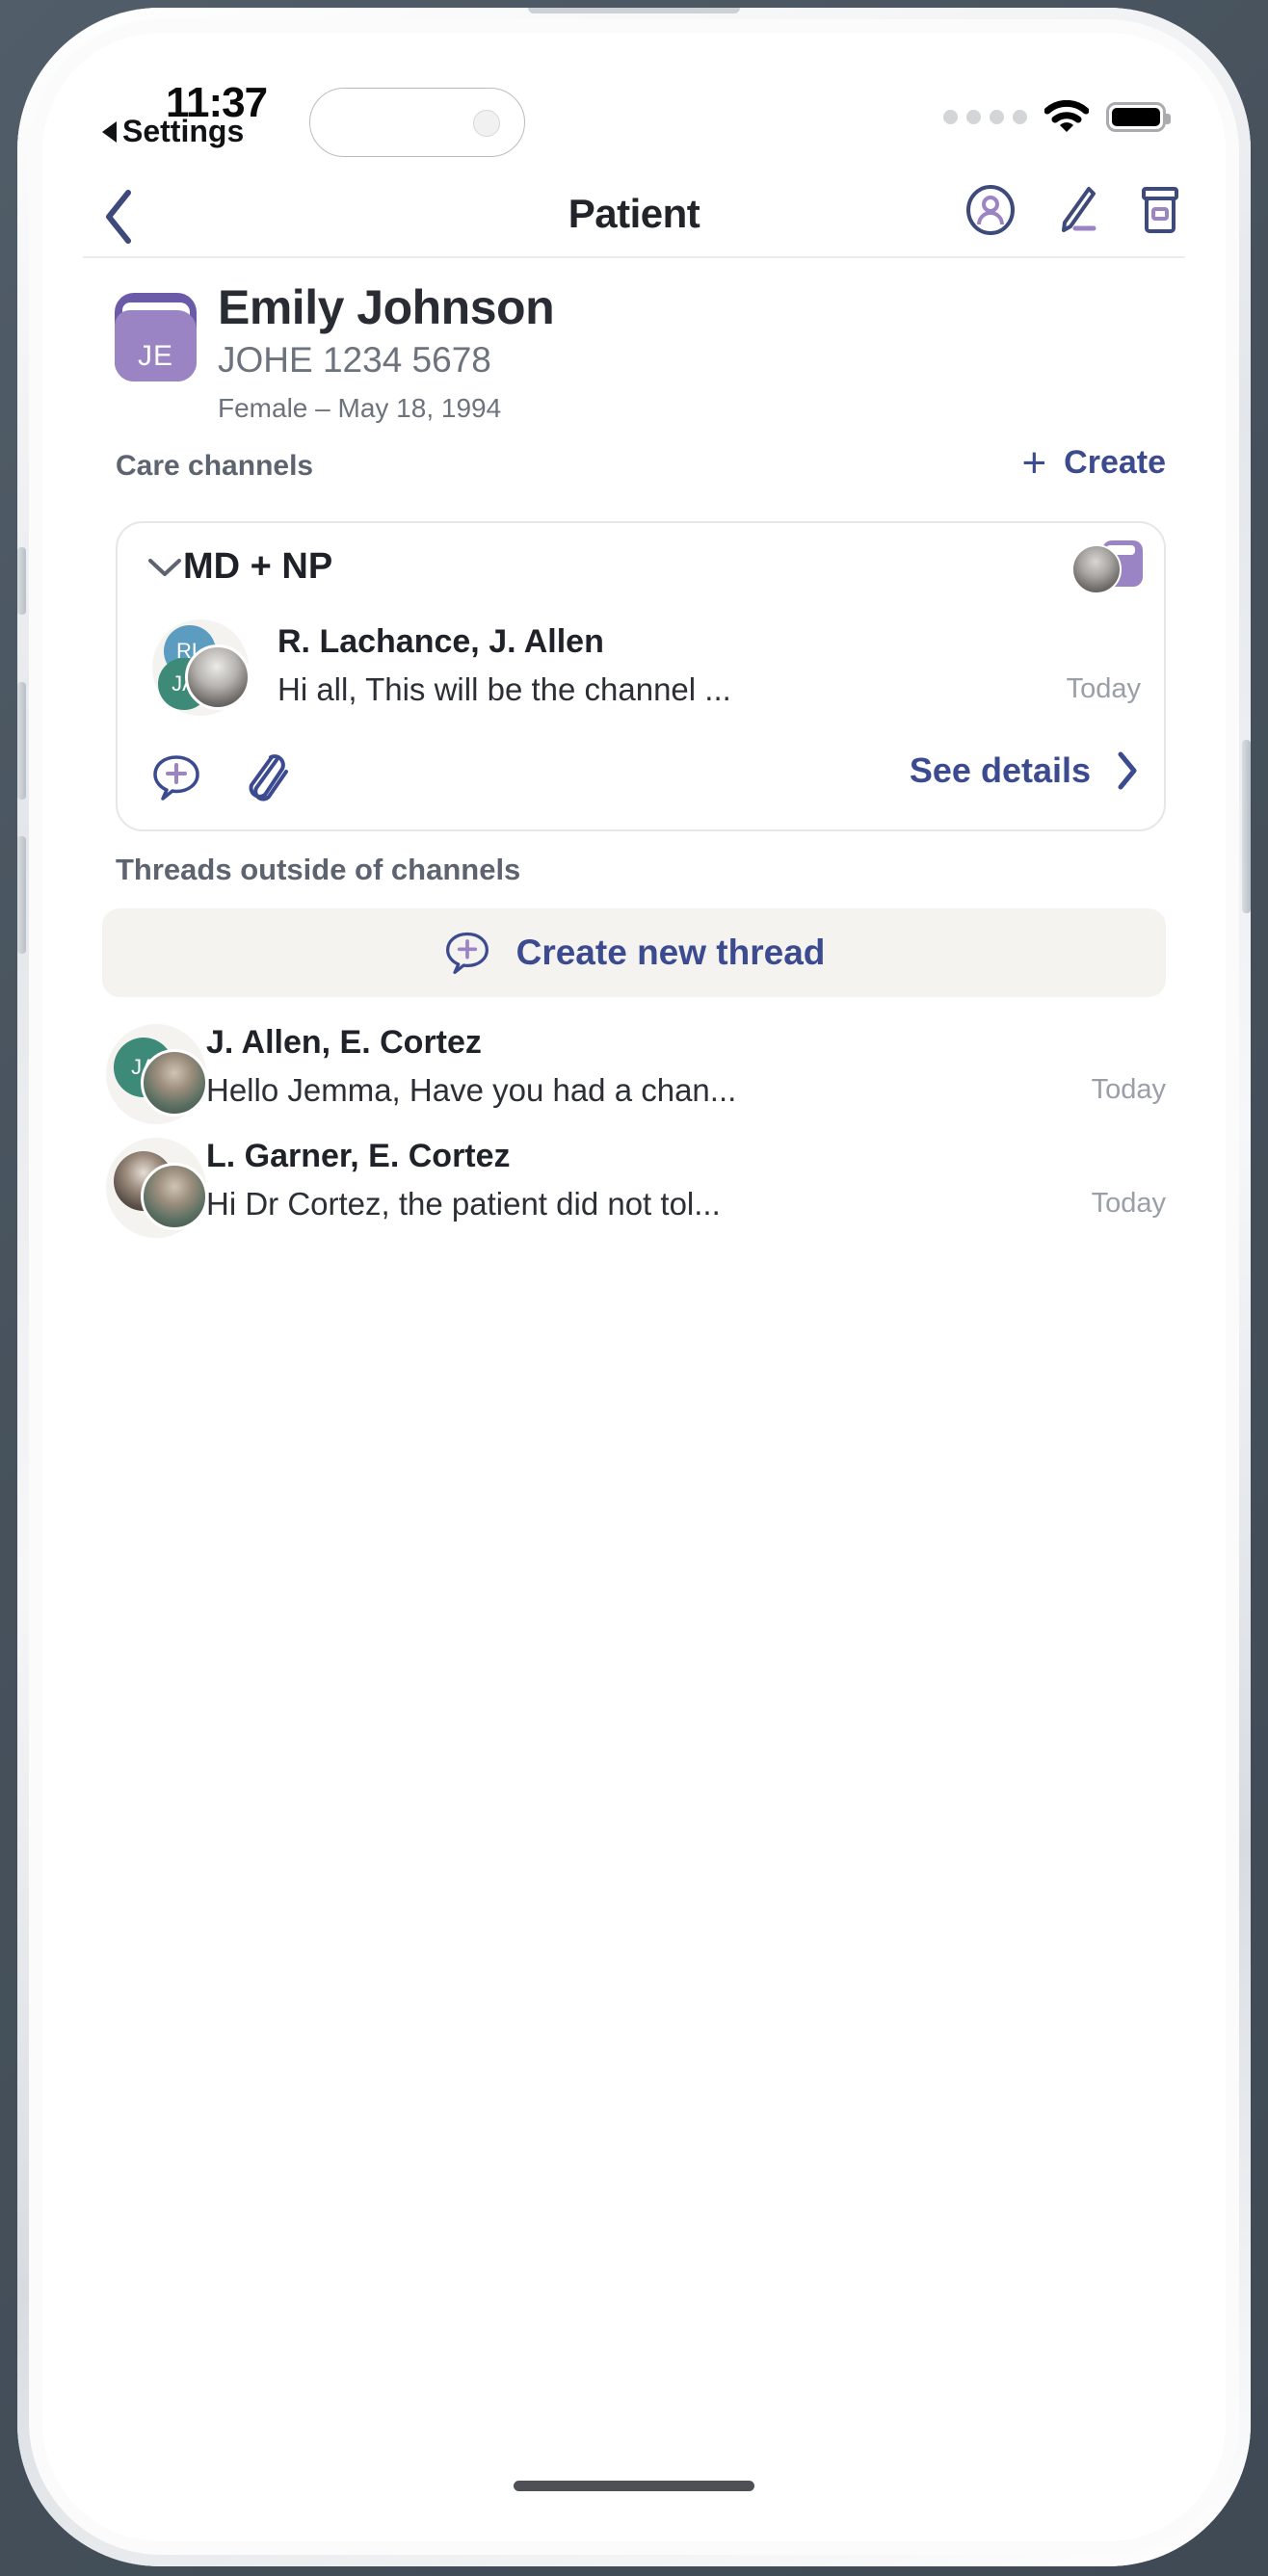  Describe the element at coordinates (634, 2486) in the screenshot. I see `home-indicator` at that location.